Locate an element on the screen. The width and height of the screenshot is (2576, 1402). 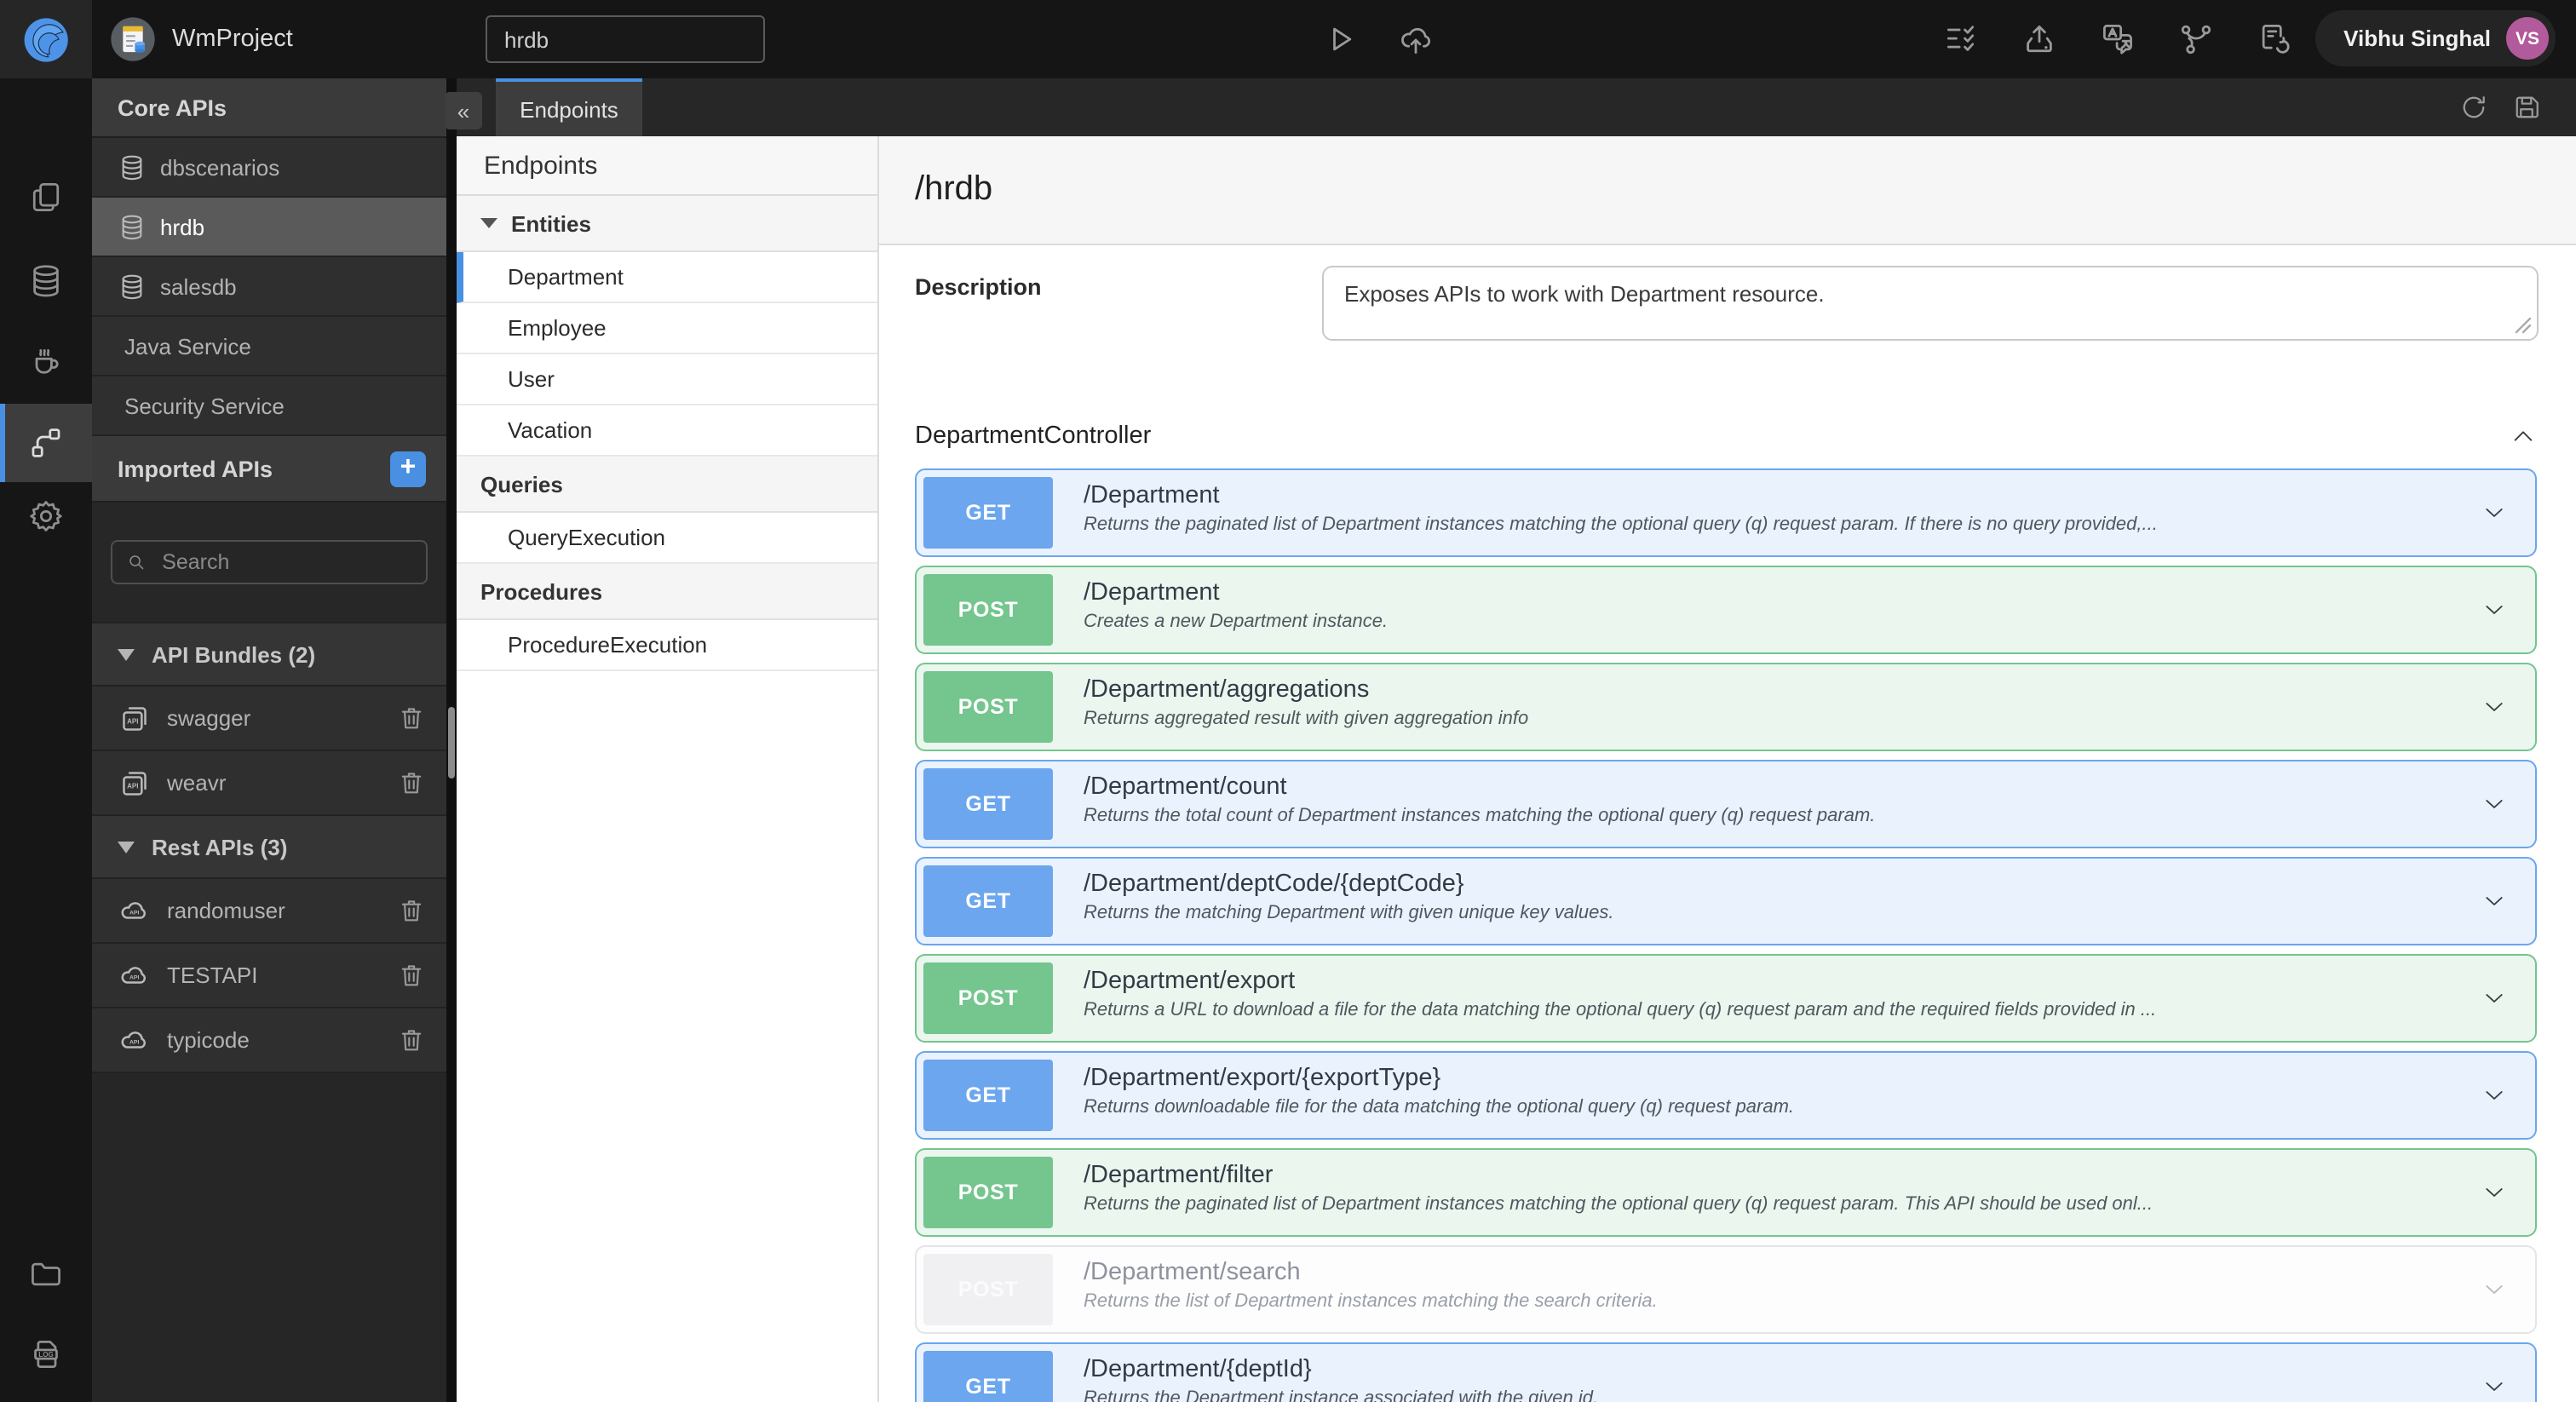
tree-item-label: User is located at coordinates (532, 379).